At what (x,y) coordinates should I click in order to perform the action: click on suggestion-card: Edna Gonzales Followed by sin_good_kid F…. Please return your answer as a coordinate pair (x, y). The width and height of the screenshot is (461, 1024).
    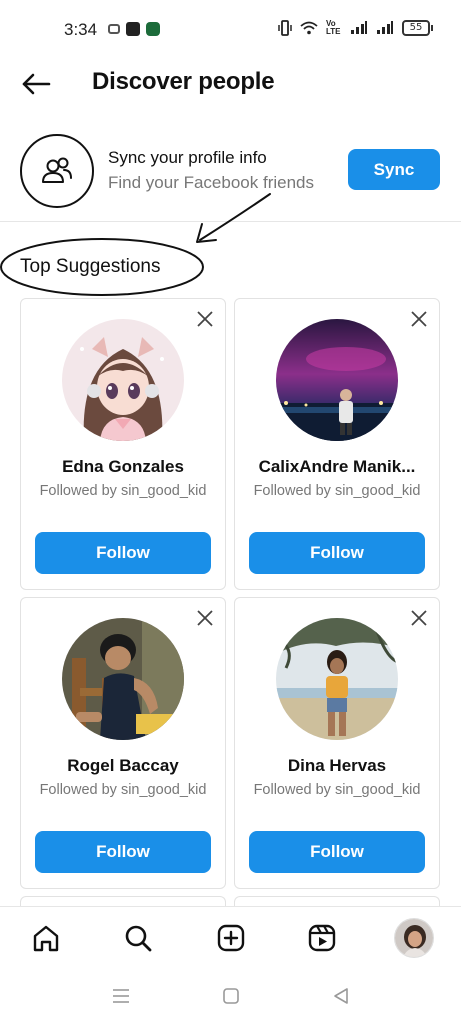
    Looking at the image, I should click on (123, 444).